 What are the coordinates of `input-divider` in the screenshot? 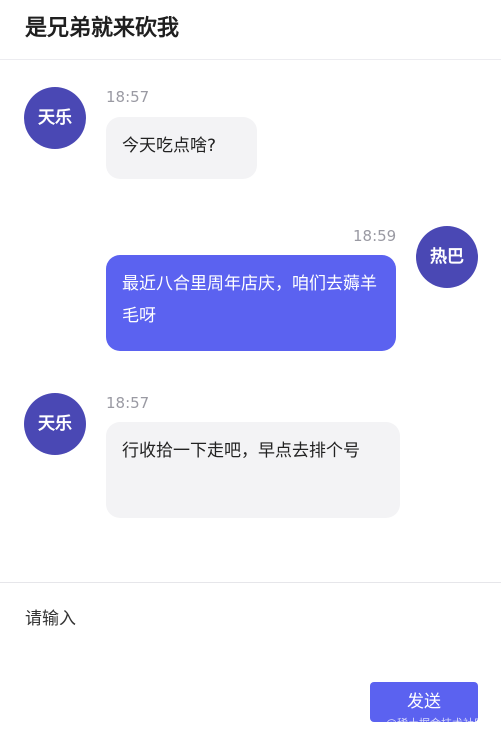 It's located at (250, 582).